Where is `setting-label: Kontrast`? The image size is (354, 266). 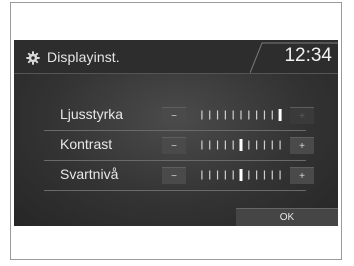
setting-label: Kontrast is located at coordinates (86, 144).